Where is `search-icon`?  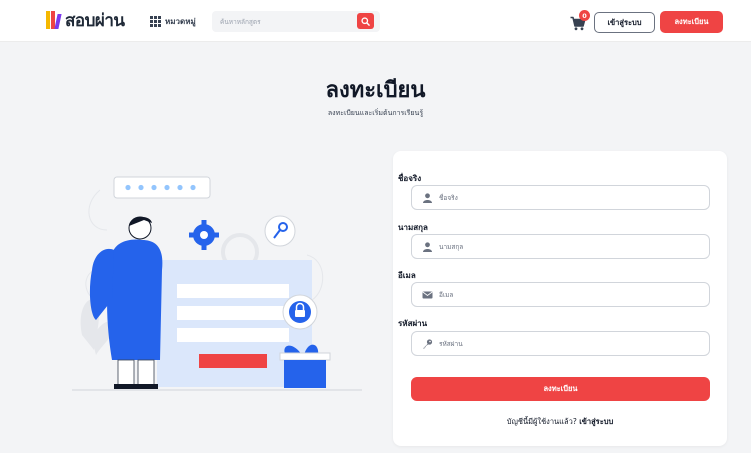 search-icon is located at coordinates (365, 21).